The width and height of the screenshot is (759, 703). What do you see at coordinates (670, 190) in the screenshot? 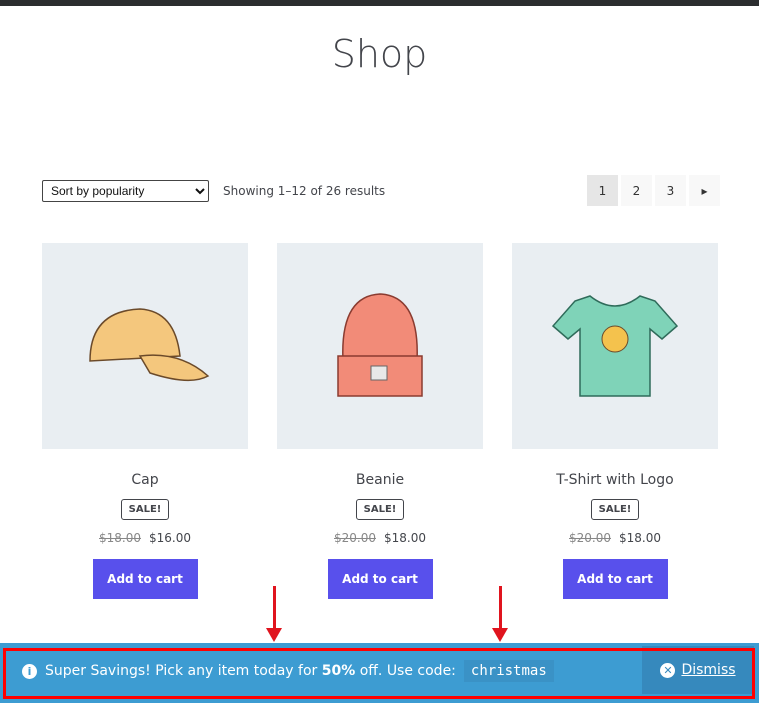
I see `page-3: 3` at bounding box center [670, 190].